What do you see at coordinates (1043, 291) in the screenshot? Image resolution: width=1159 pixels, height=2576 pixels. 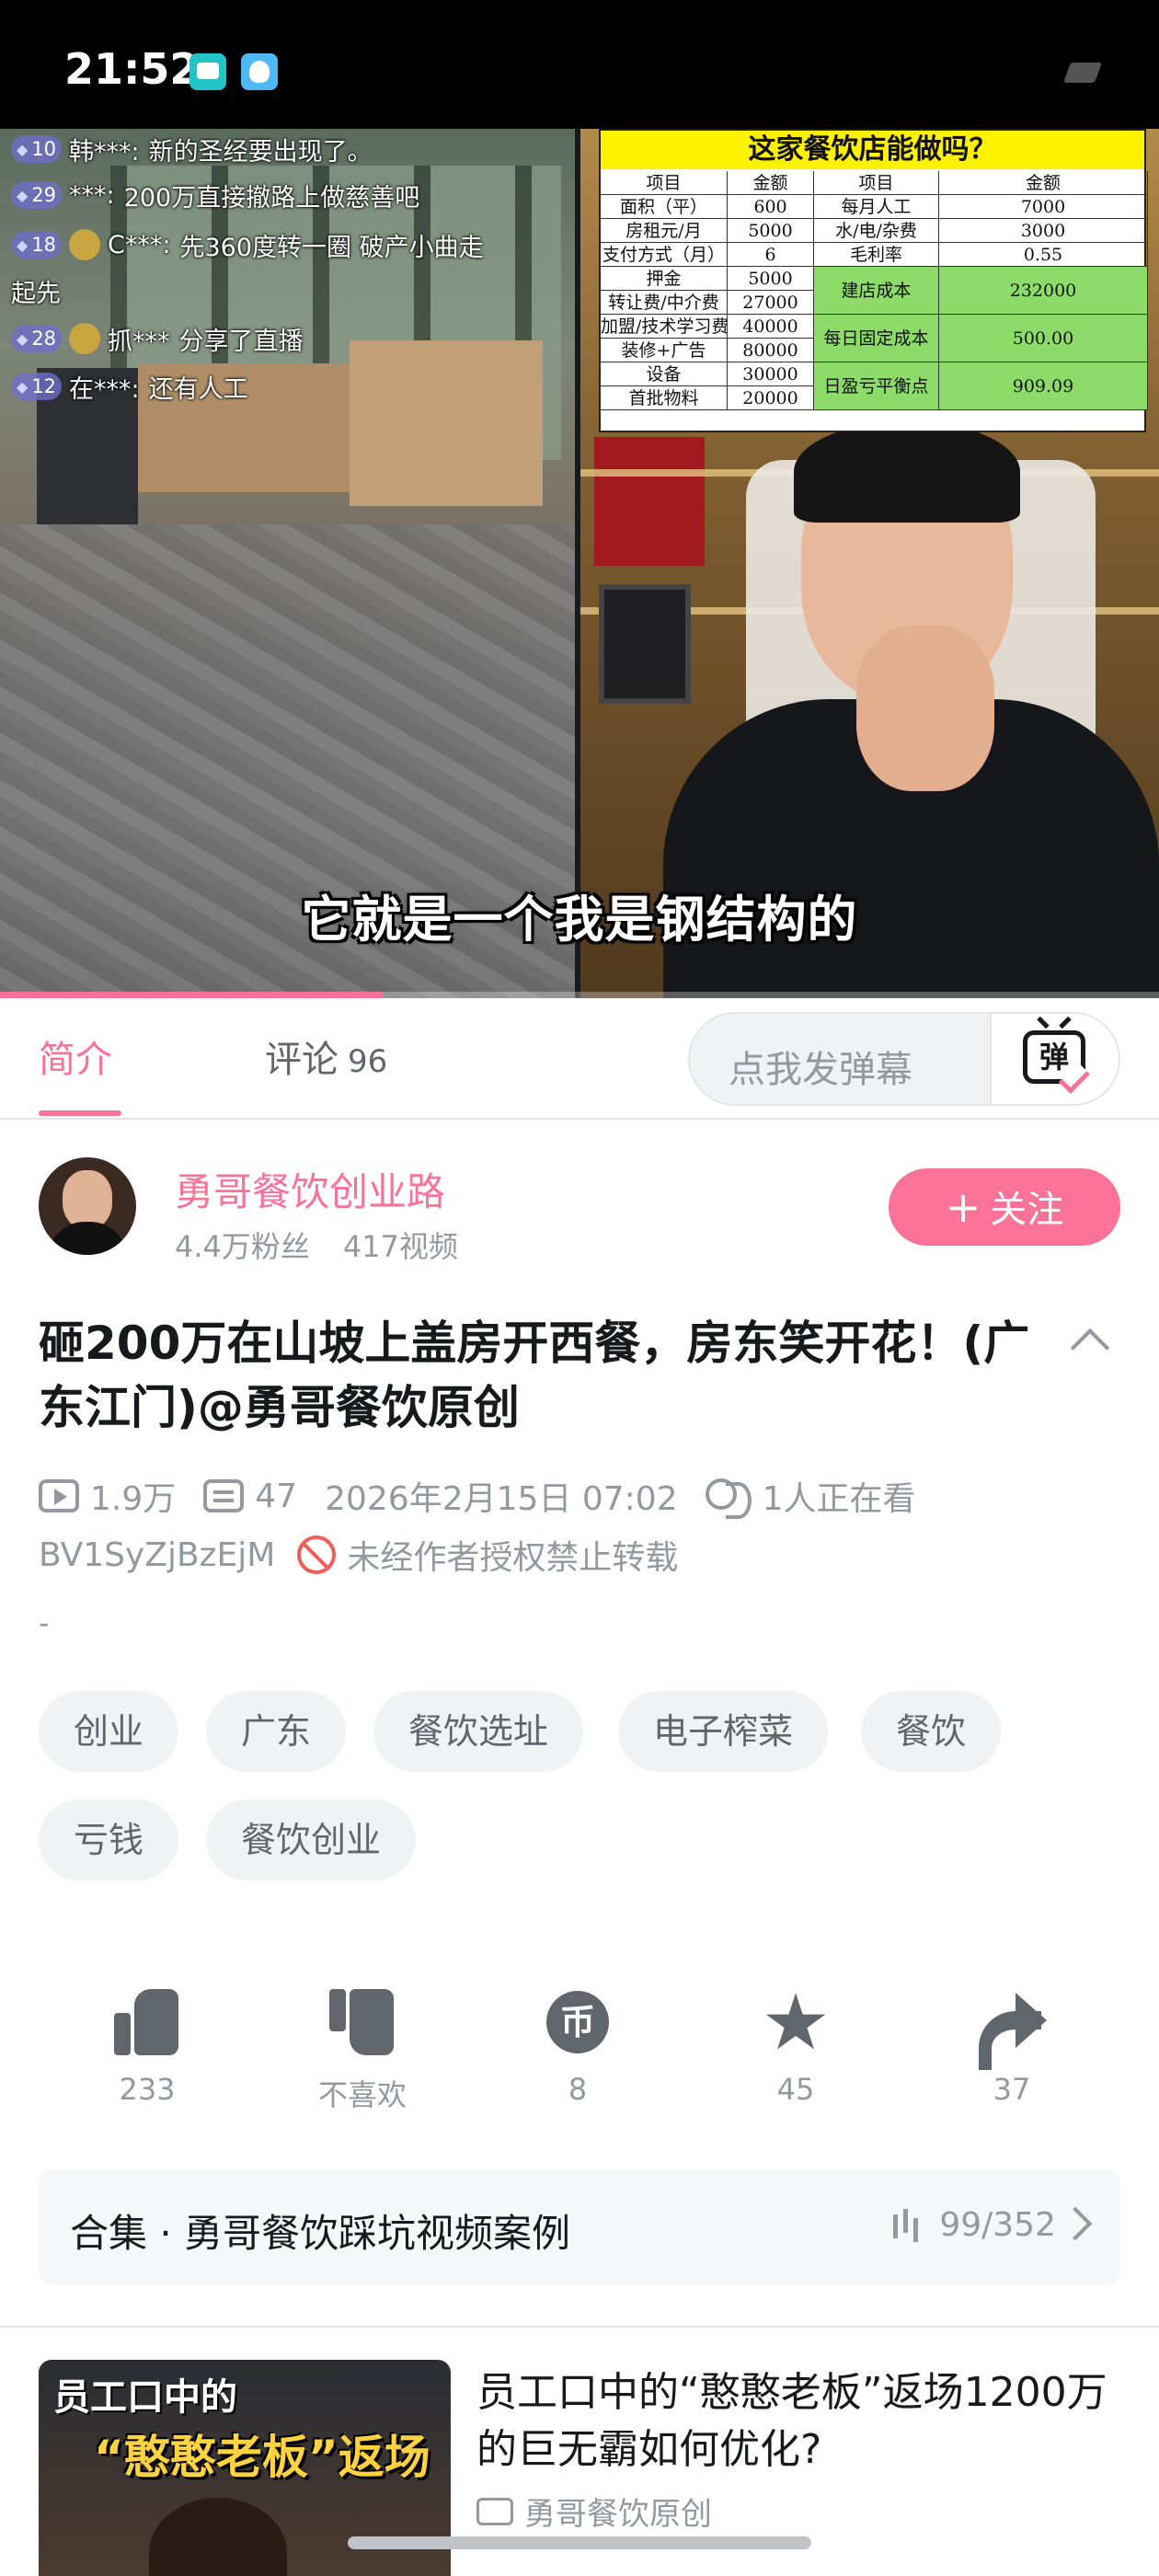 I see `table-cell-highlight: 232000` at bounding box center [1043, 291].